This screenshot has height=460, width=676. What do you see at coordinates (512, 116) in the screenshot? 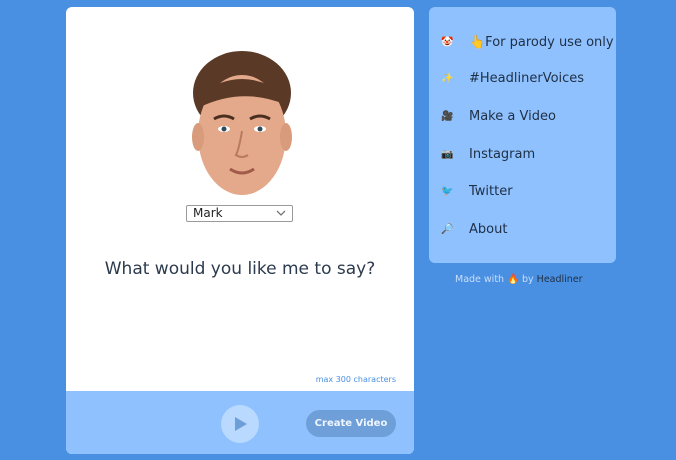
I see `sidebar-item-label: Make a Video` at bounding box center [512, 116].